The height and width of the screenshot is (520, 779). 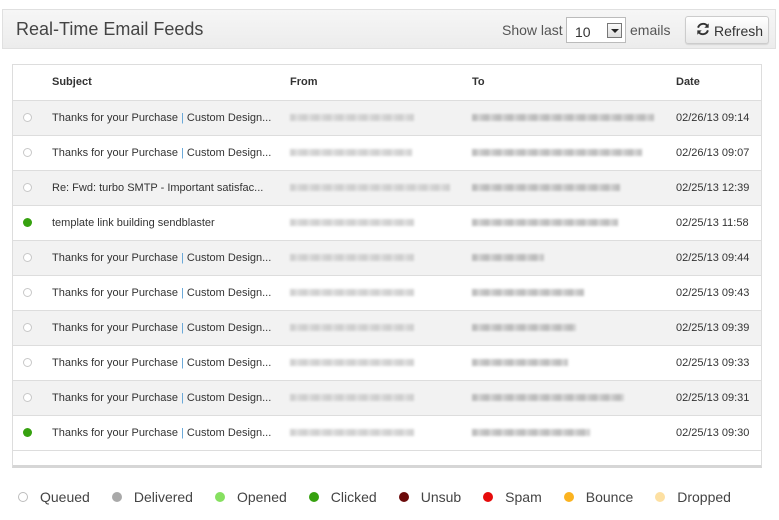 I want to click on legend-item-opened: Opened, so click(x=250, y=497).